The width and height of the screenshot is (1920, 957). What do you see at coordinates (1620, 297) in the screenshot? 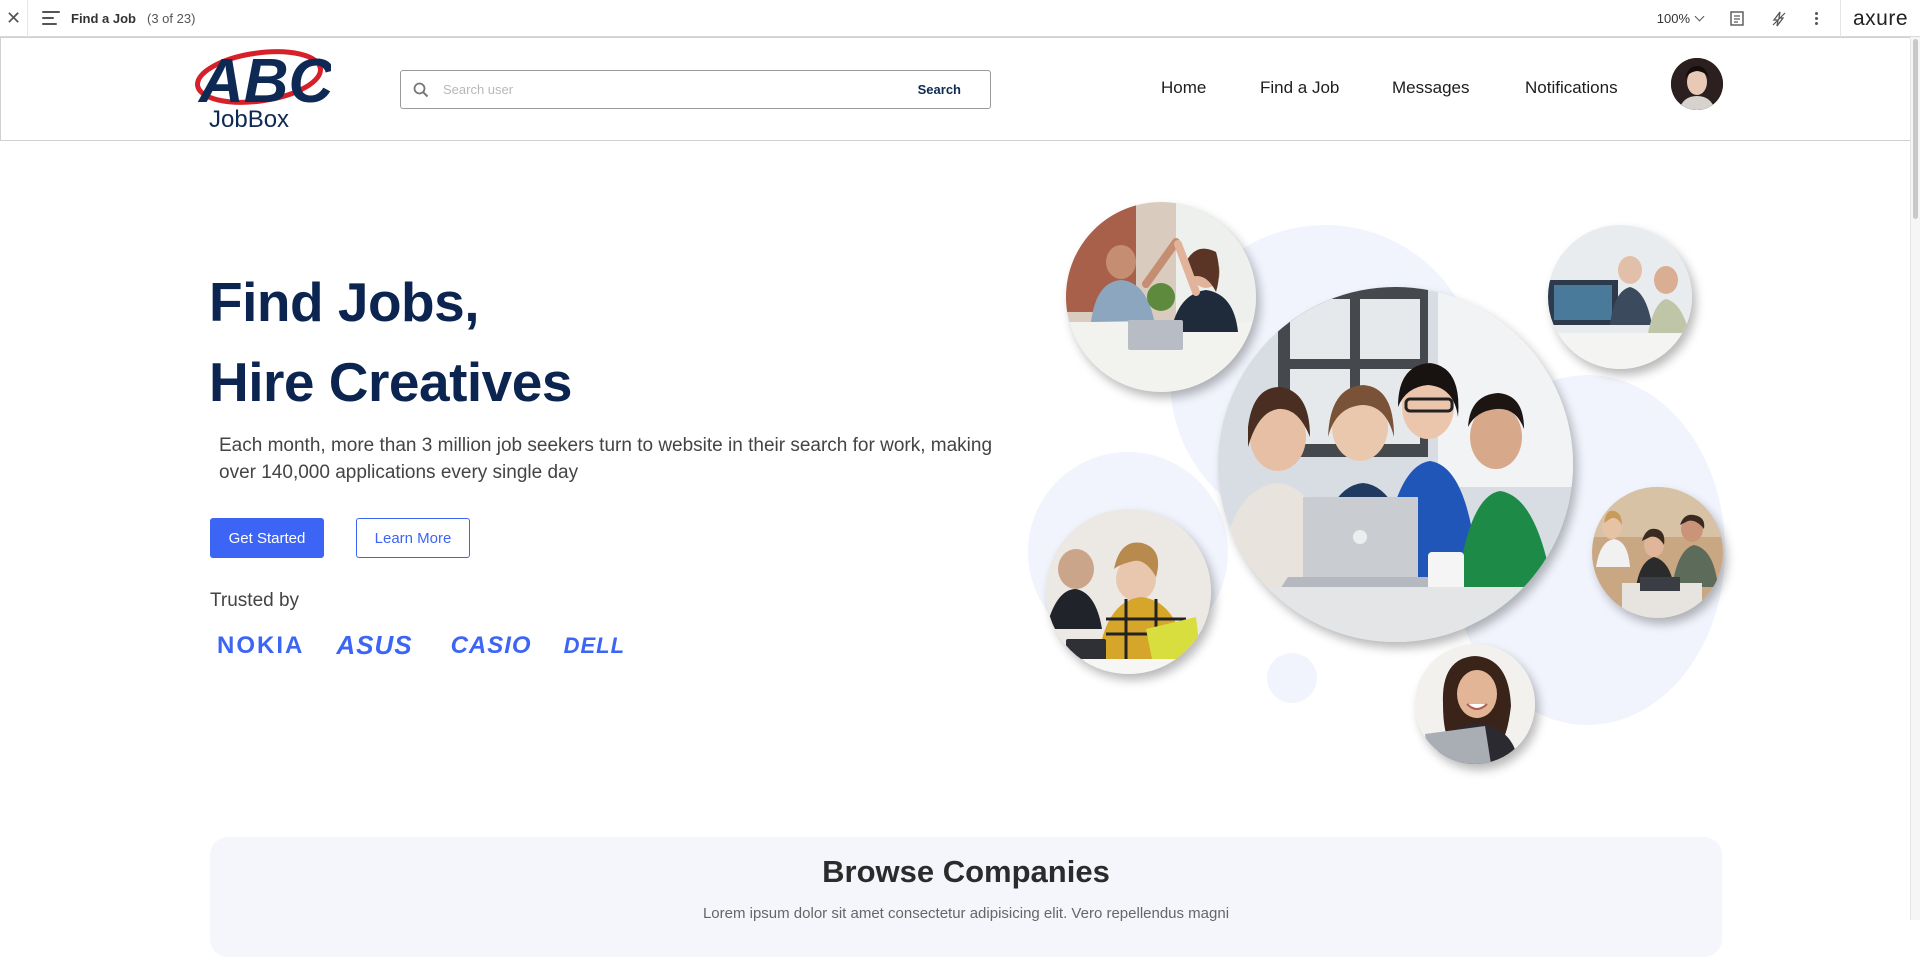
I see `office-workers-photo` at bounding box center [1620, 297].